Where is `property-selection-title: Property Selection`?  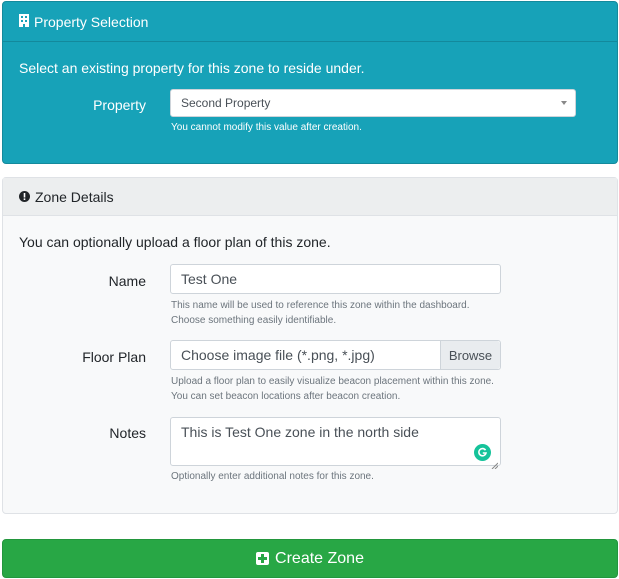
property-selection-title: Property Selection is located at coordinates (91, 21).